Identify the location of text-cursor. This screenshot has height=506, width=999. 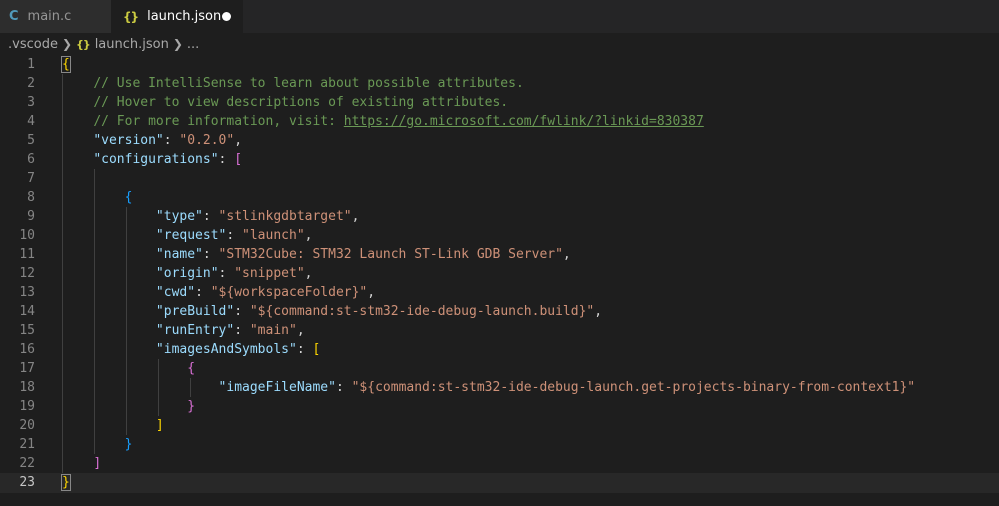
(70, 482).